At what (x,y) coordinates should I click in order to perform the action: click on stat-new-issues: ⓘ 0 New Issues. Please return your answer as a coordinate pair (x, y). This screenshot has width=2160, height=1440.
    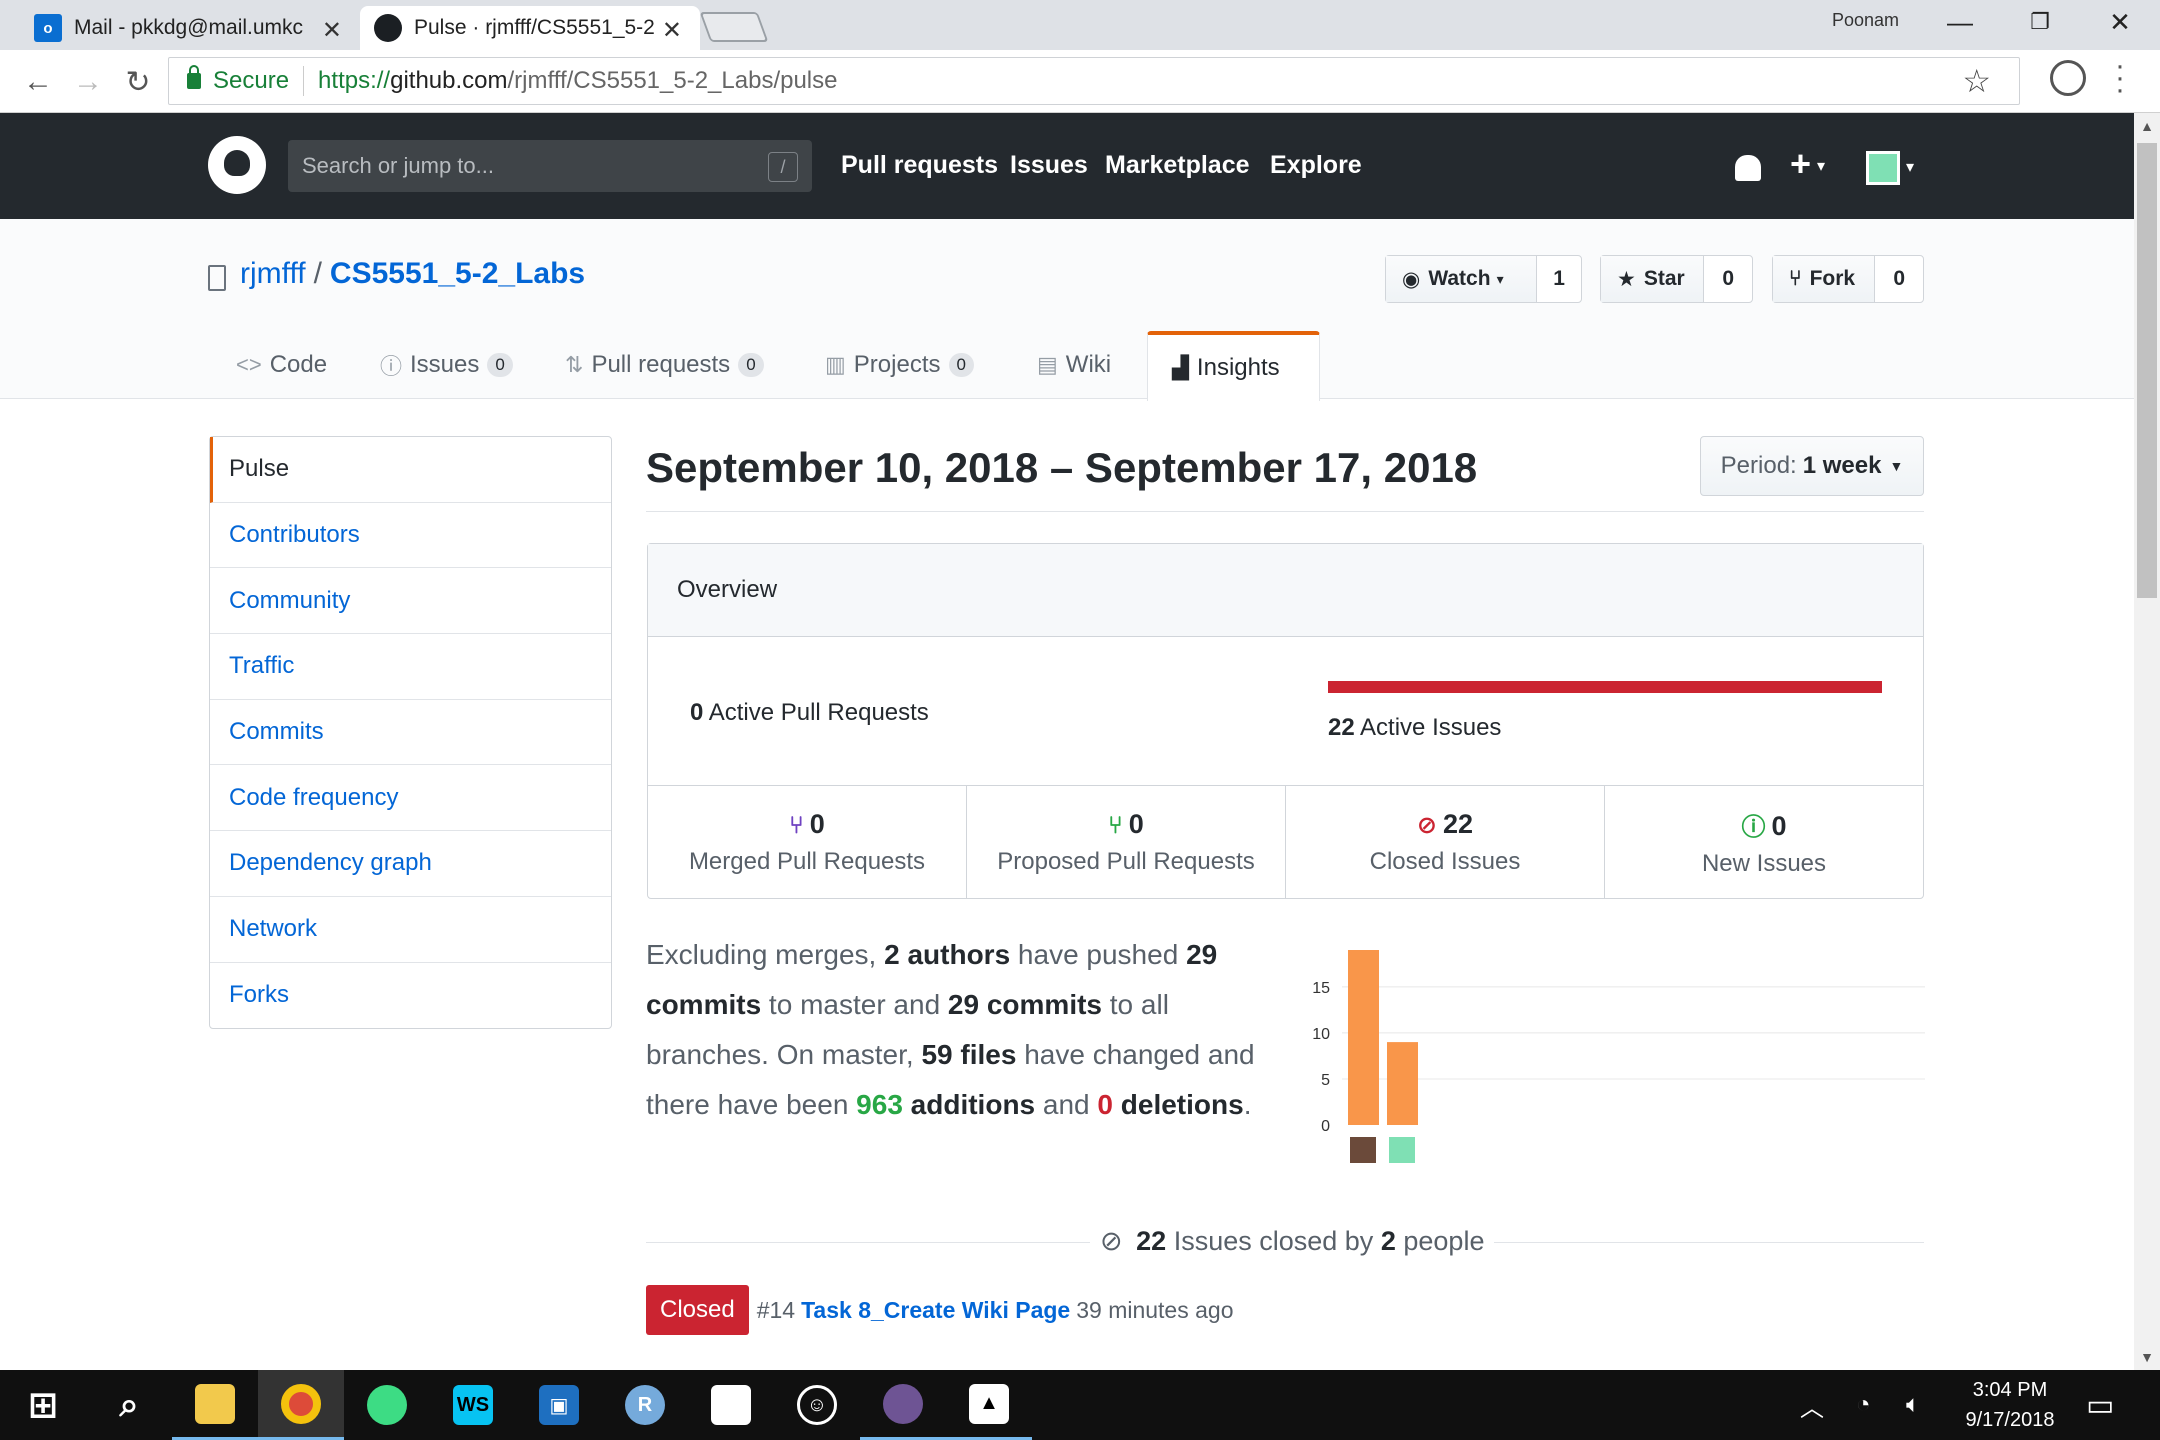
    Looking at the image, I should click on (1764, 842).